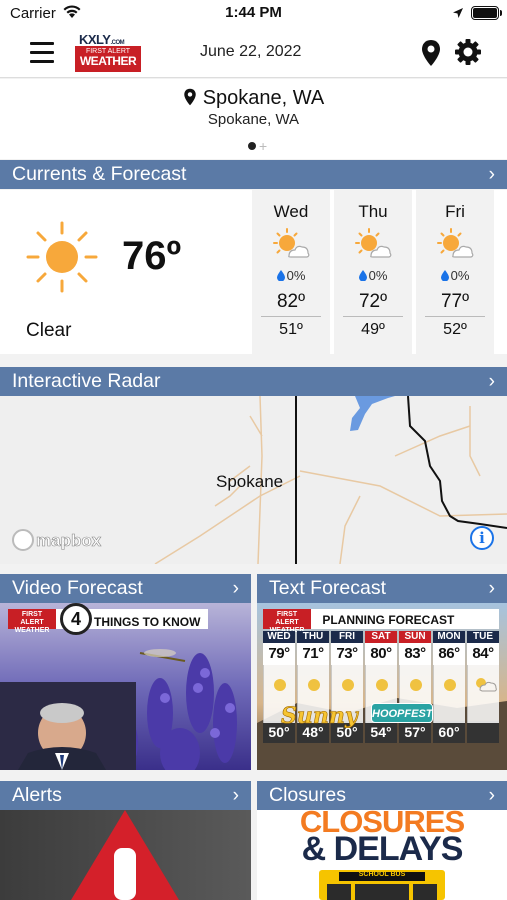 The height and width of the screenshot is (900, 507). I want to click on gear-icon, so click(468, 54).